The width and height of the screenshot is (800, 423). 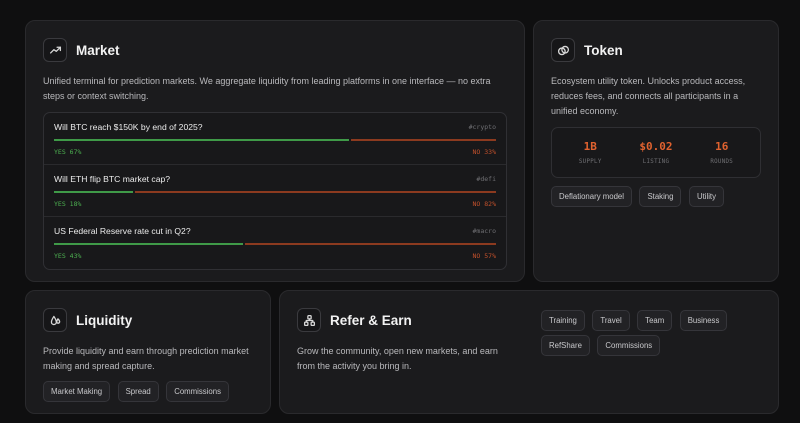 What do you see at coordinates (309, 320) in the screenshot?
I see `network-icon` at bounding box center [309, 320].